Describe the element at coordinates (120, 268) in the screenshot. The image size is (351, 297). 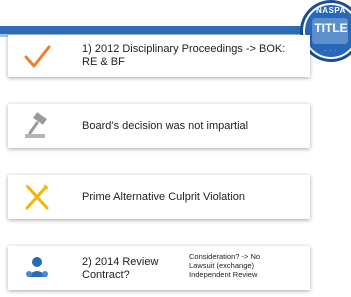
I see `card-text: 2) 2014 Review Contract?` at that location.